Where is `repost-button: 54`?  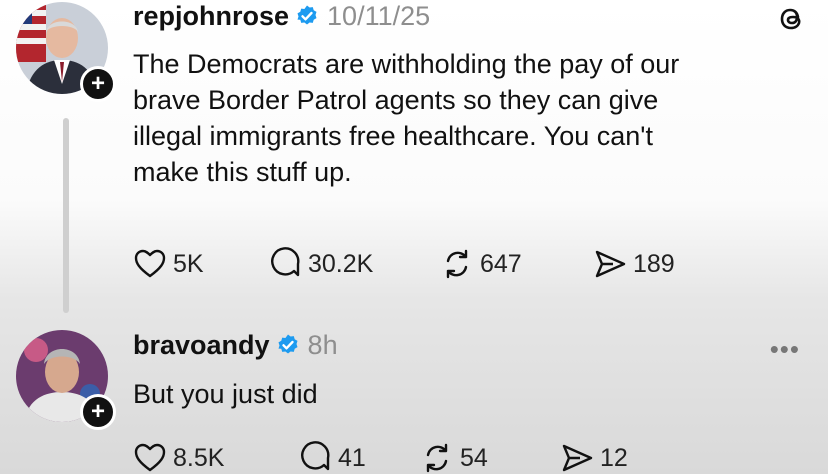
repost-button: 54 is located at coordinates (454, 458).